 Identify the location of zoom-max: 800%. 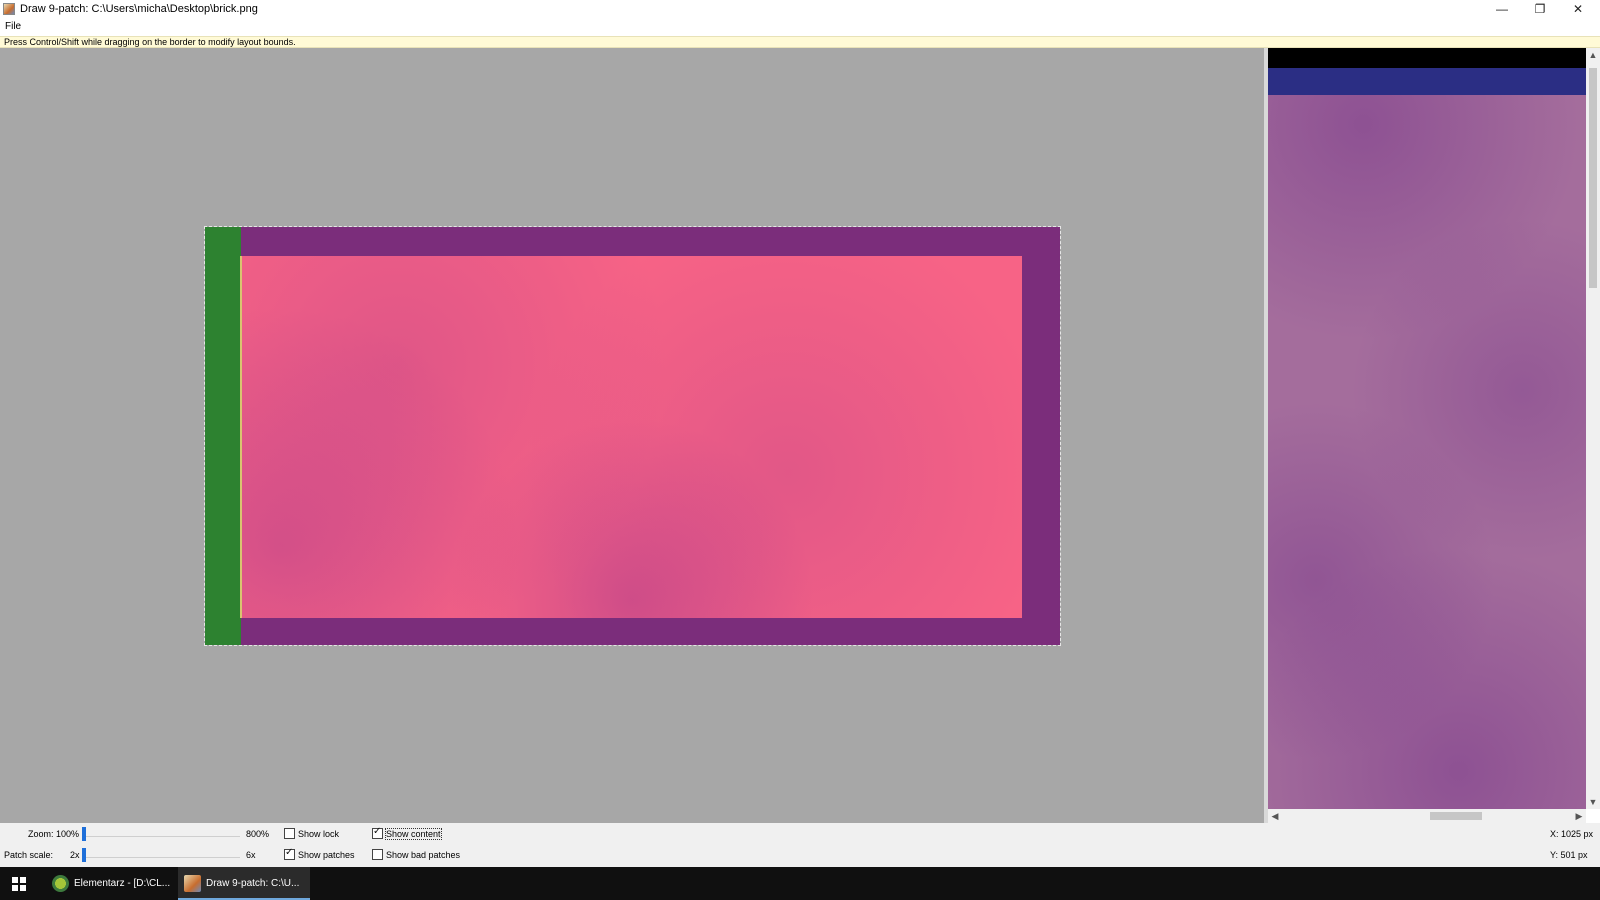
(258, 834).